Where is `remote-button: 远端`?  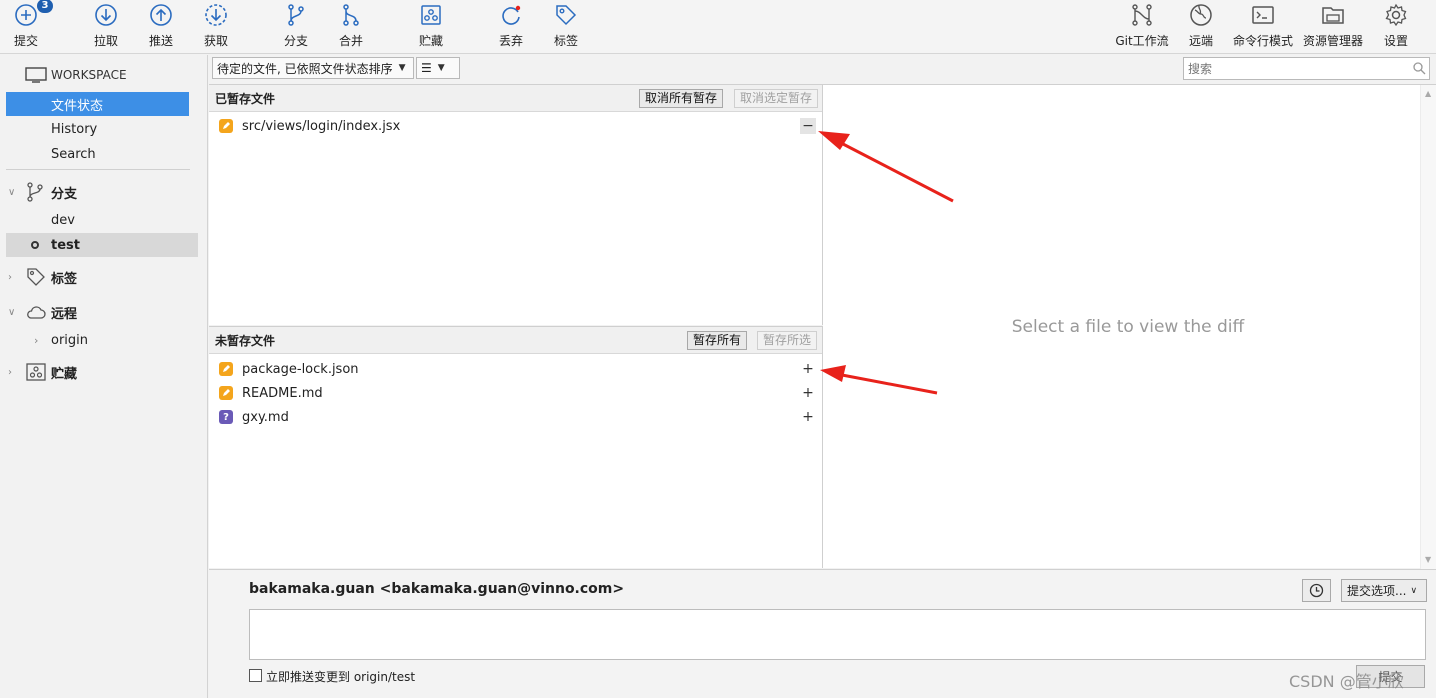
remote-button: 远端 is located at coordinates (1201, 26).